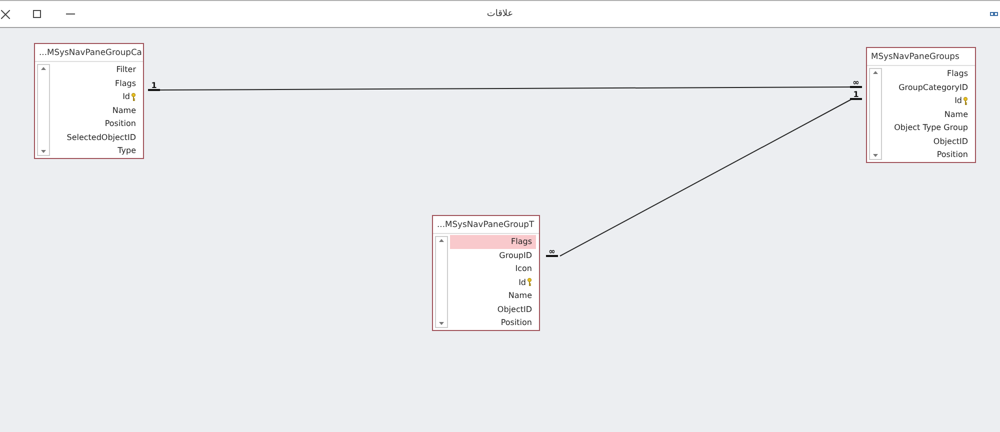 This screenshot has width=1000, height=432. What do you see at coordinates (928, 127) in the screenshot?
I see `field-row: Object Type Group` at bounding box center [928, 127].